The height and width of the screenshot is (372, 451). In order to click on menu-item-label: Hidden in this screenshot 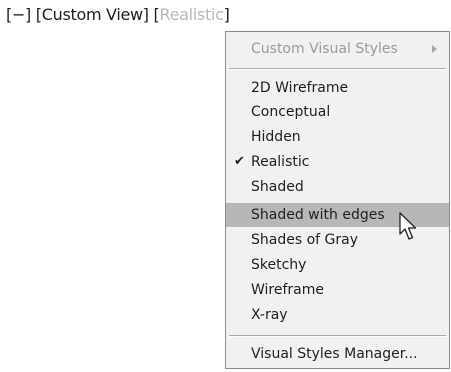, I will do `click(276, 137)`.